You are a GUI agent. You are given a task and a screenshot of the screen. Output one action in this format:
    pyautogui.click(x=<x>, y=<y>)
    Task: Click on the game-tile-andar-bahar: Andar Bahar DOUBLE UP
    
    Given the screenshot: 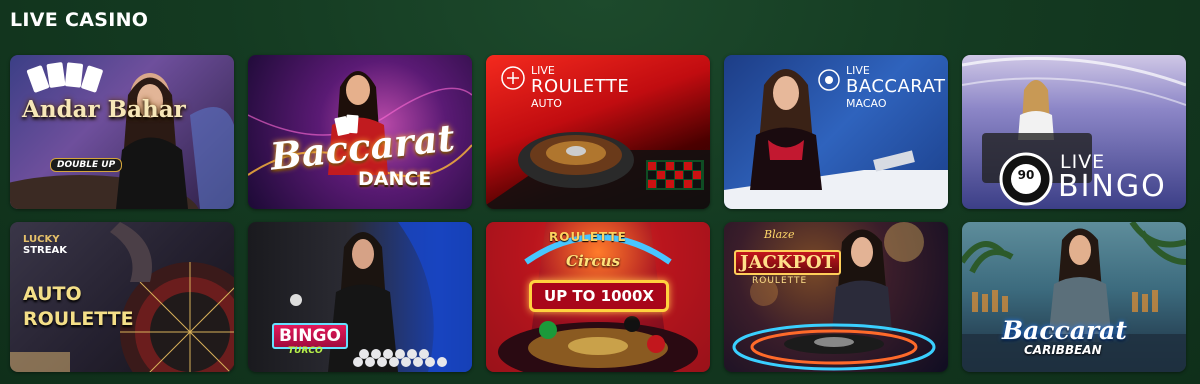 What is the action you would take?
    pyautogui.click(x=122, y=132)
    